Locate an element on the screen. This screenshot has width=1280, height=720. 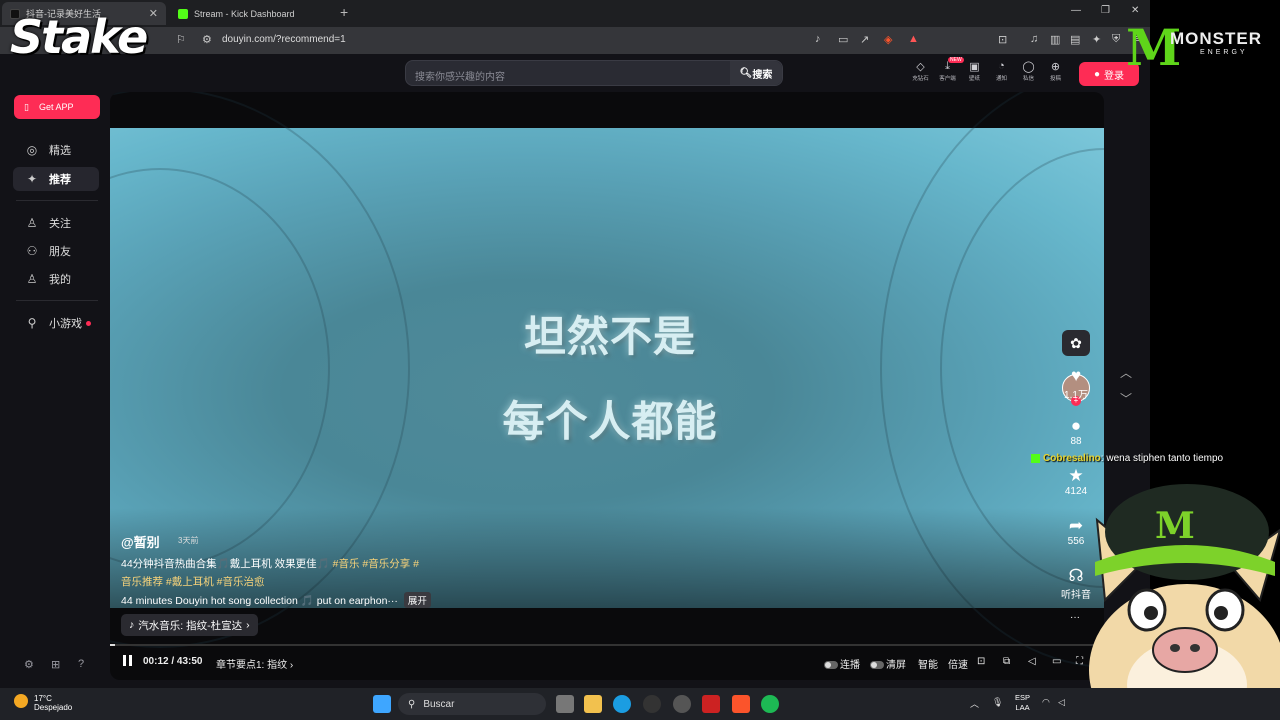
music-button: ♪ 汽水音乐: 指纹-杜宣达 › is located at coordinates (189, 625).